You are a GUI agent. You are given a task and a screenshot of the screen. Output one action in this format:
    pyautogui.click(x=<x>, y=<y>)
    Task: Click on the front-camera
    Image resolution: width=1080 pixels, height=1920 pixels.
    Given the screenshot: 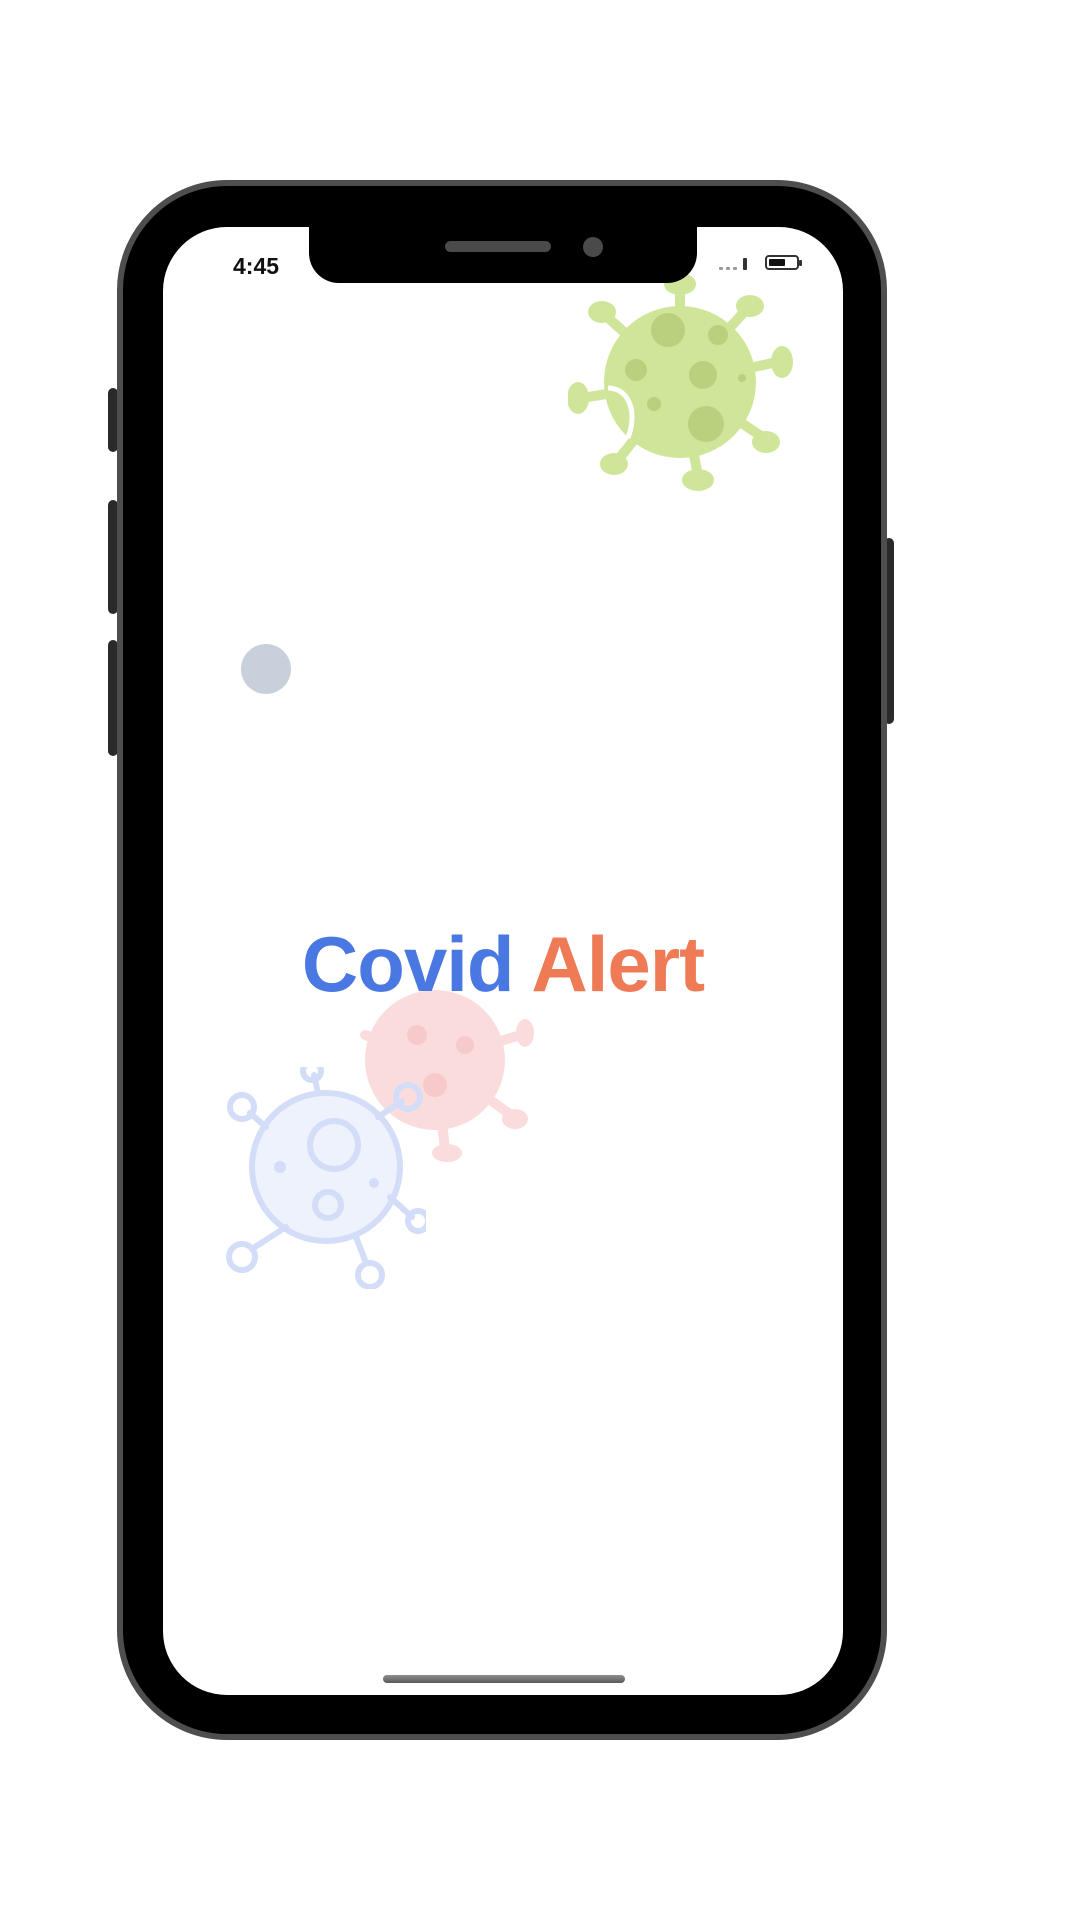 What is the action you would take?
    pyautogui.click(x=593, y=247)
    